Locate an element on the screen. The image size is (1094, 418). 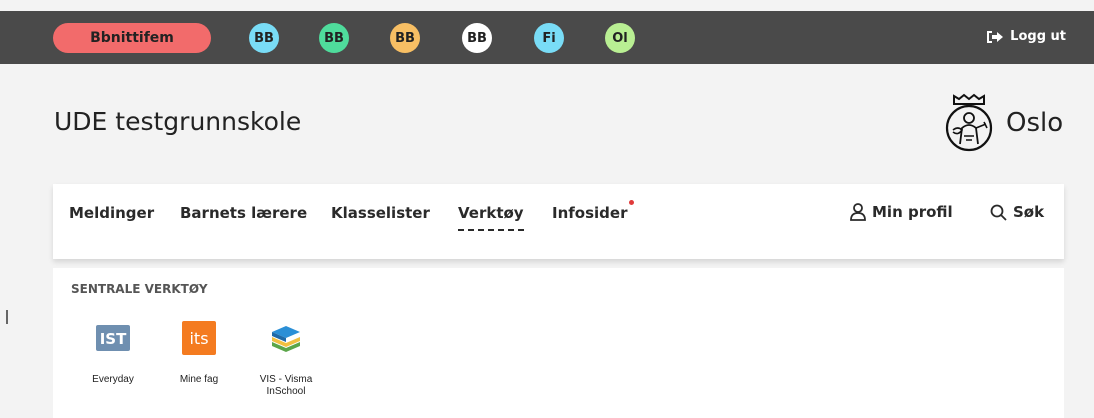
user-badge-1: BB is located at coordinates (264, 38).